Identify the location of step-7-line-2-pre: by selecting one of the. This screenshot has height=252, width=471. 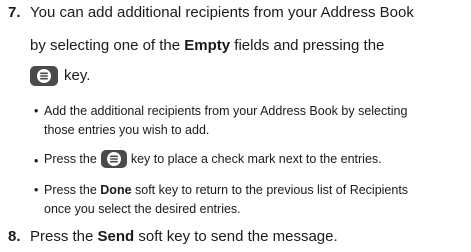
(107, 45).